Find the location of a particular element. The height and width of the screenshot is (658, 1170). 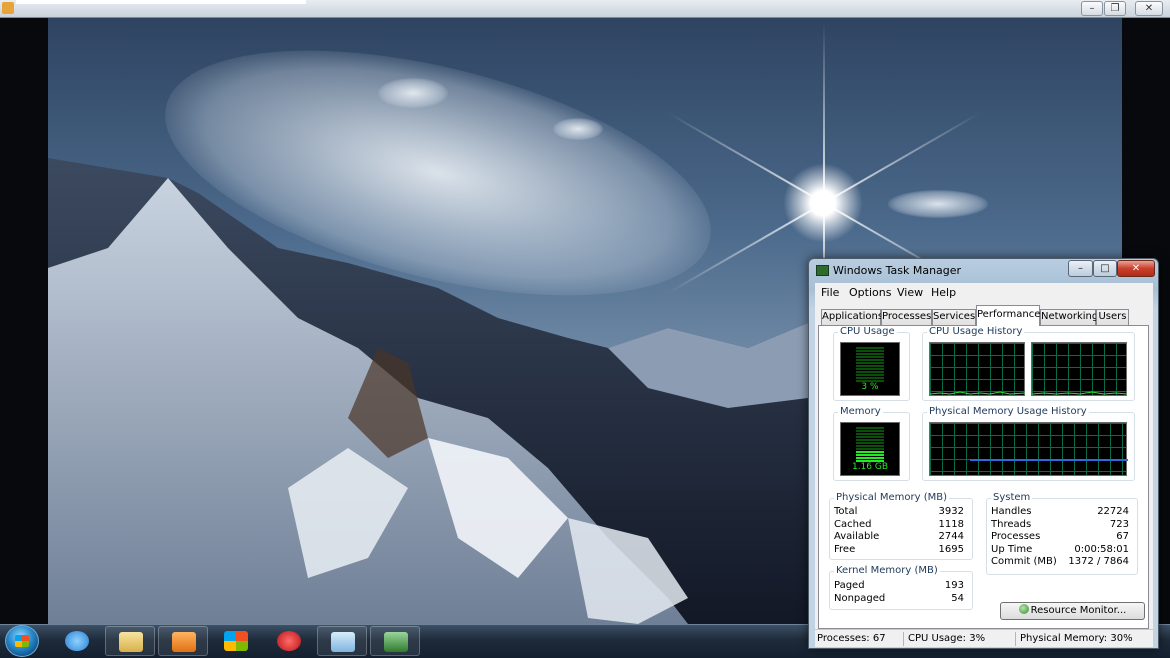

memory-meter: 1.16 GB is located at coordinates (870, 449).